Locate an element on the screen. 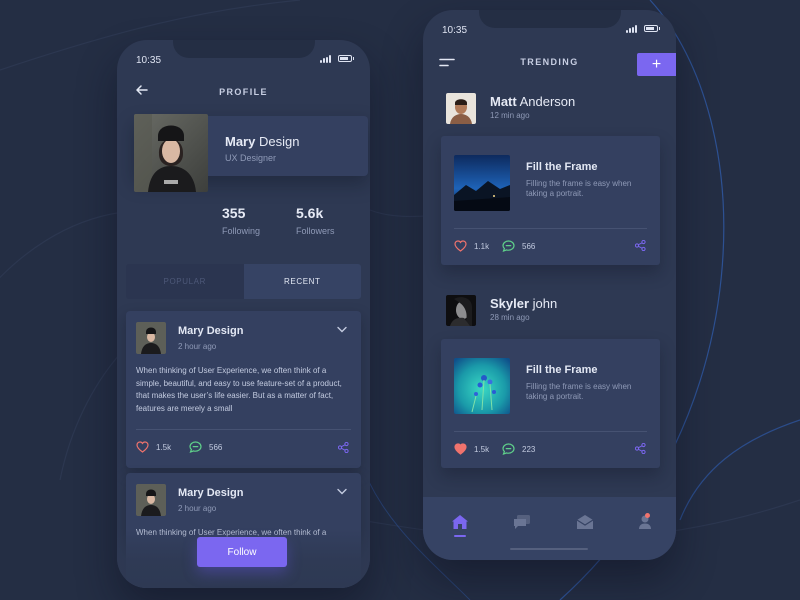 Image resolution: width=800 pixels, height=600 pixels. followers-count: 5.6k is located at coordinates (310, 213).